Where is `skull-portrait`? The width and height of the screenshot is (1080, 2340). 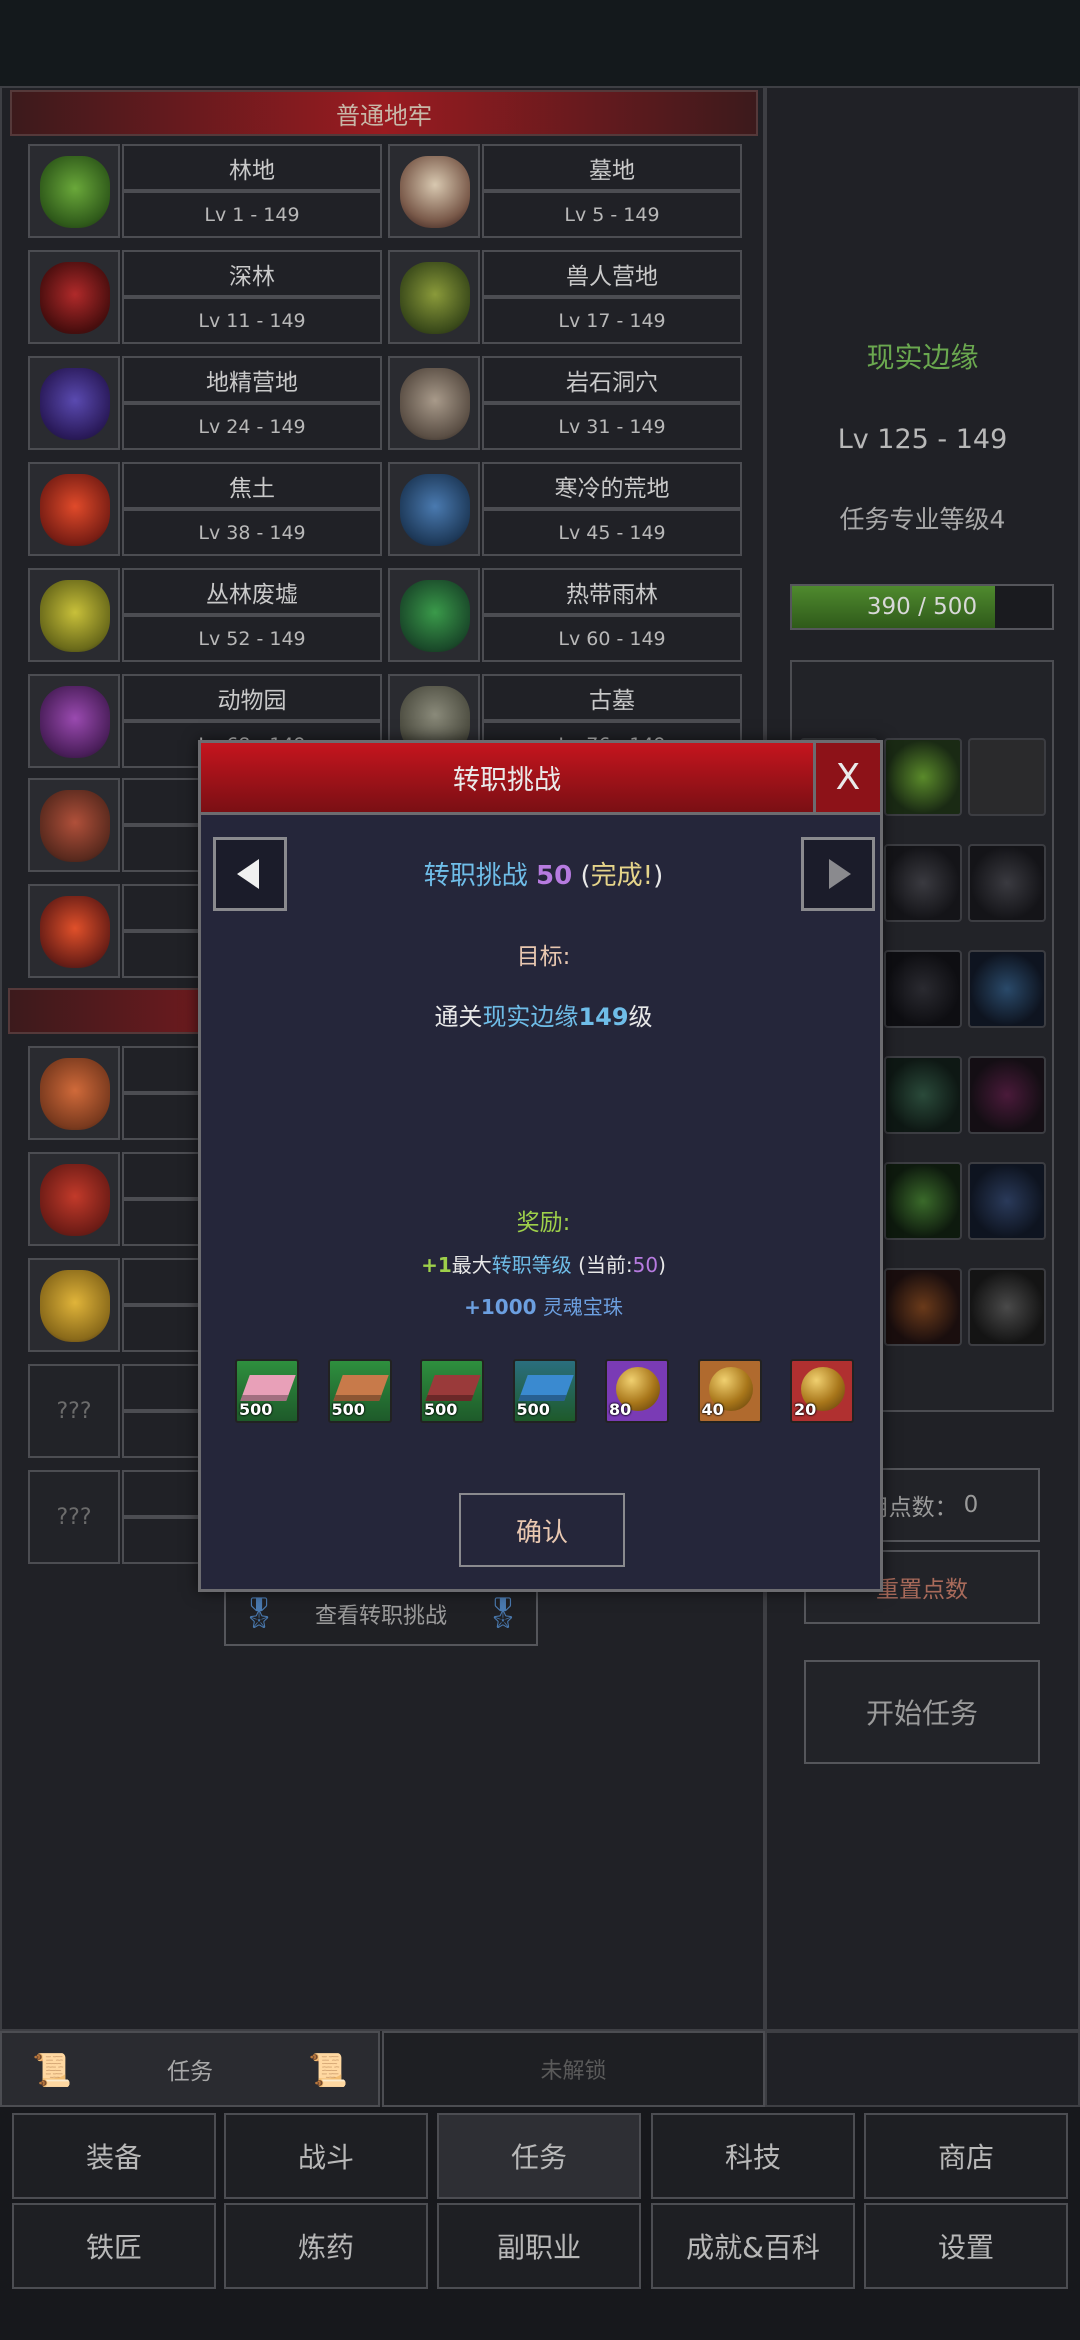 skull-portrait is located at coordinates (434, 191).